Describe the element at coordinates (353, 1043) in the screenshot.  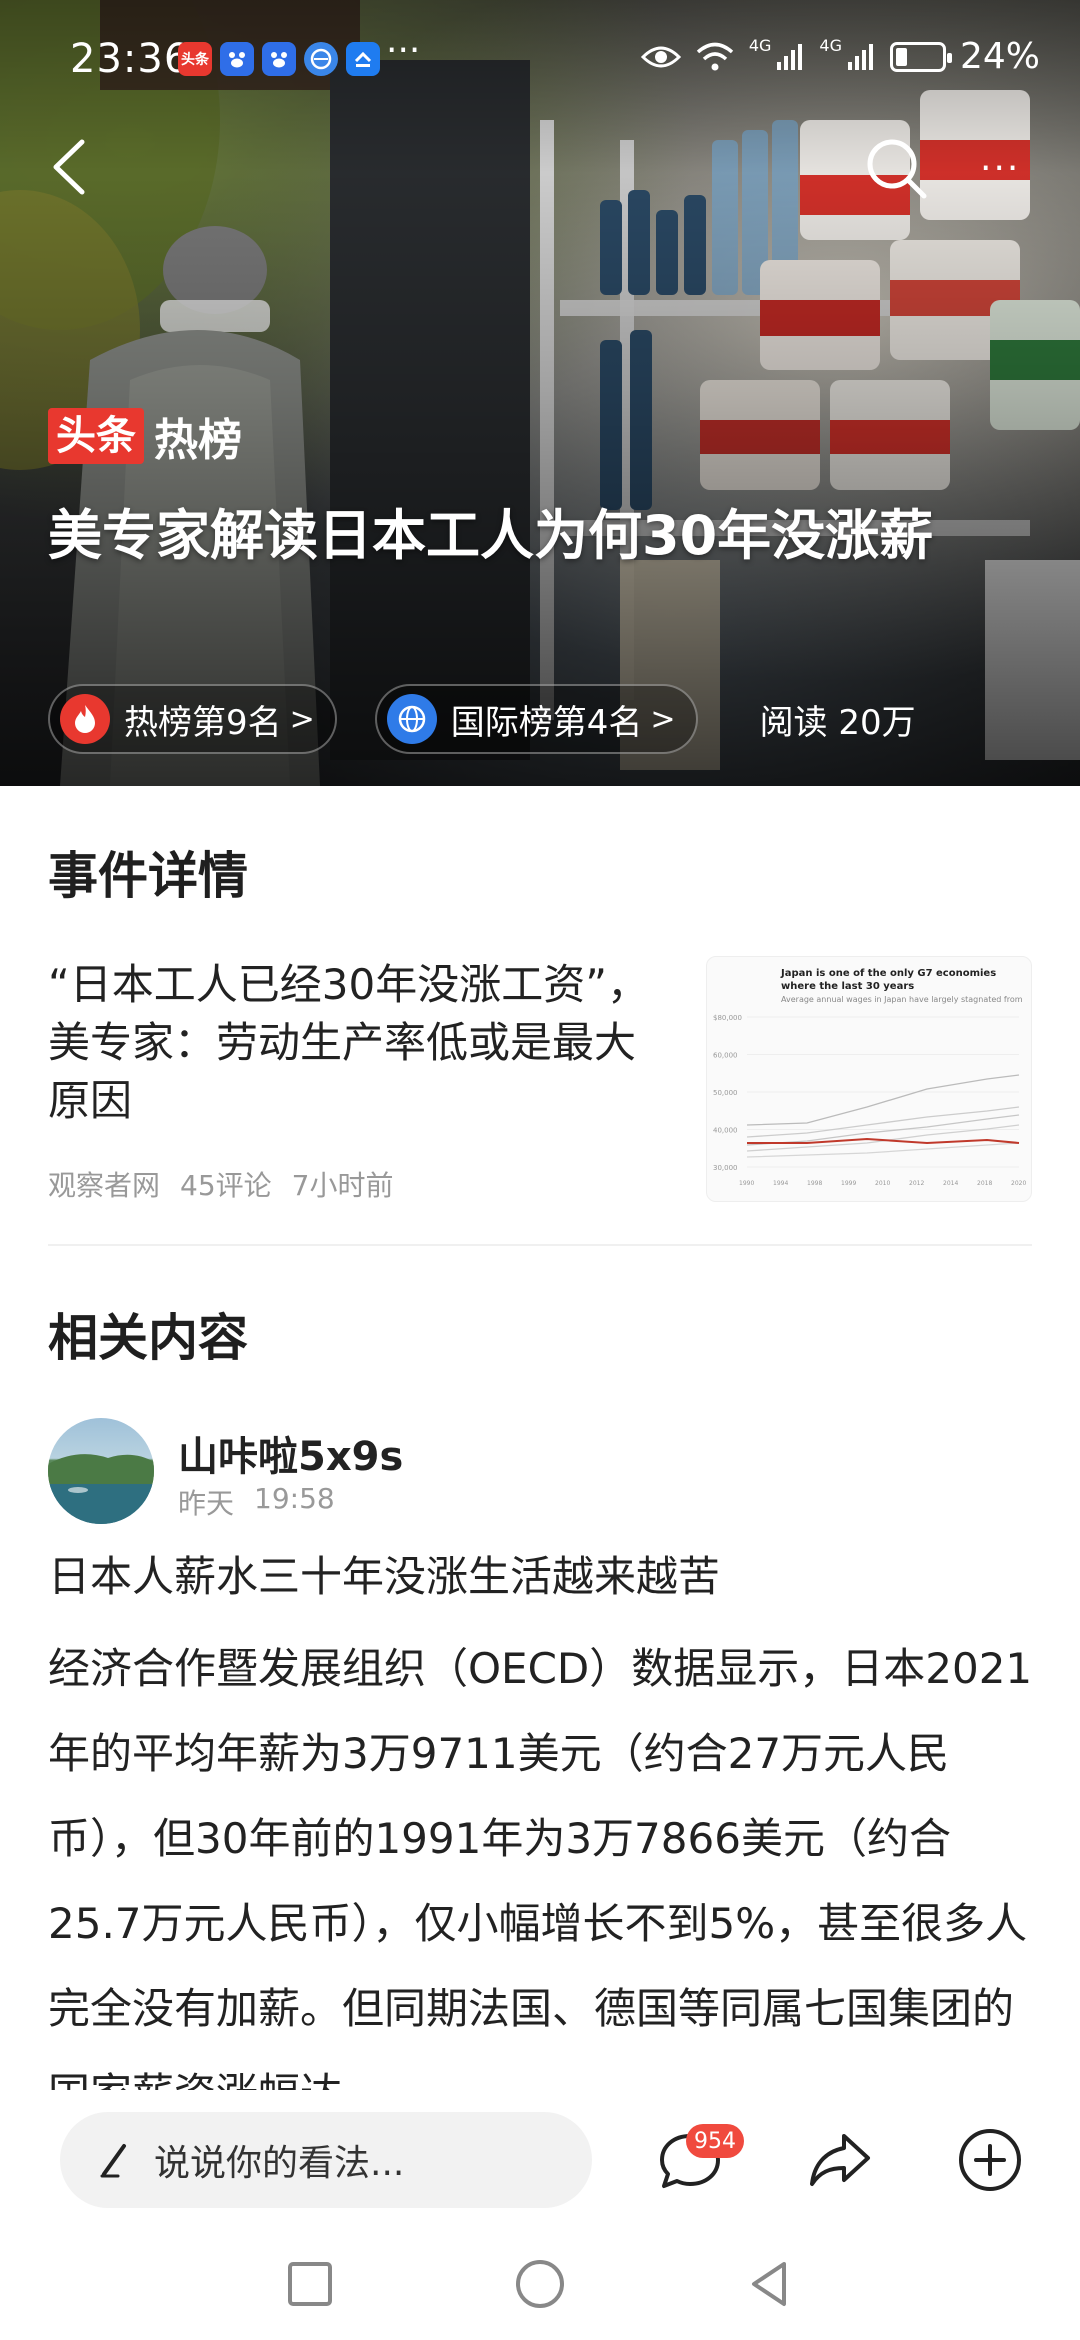
I see `event-title: “日本工人已经30年没涨工资”，美专家：劳动生产率低或是最大原因` at that location.